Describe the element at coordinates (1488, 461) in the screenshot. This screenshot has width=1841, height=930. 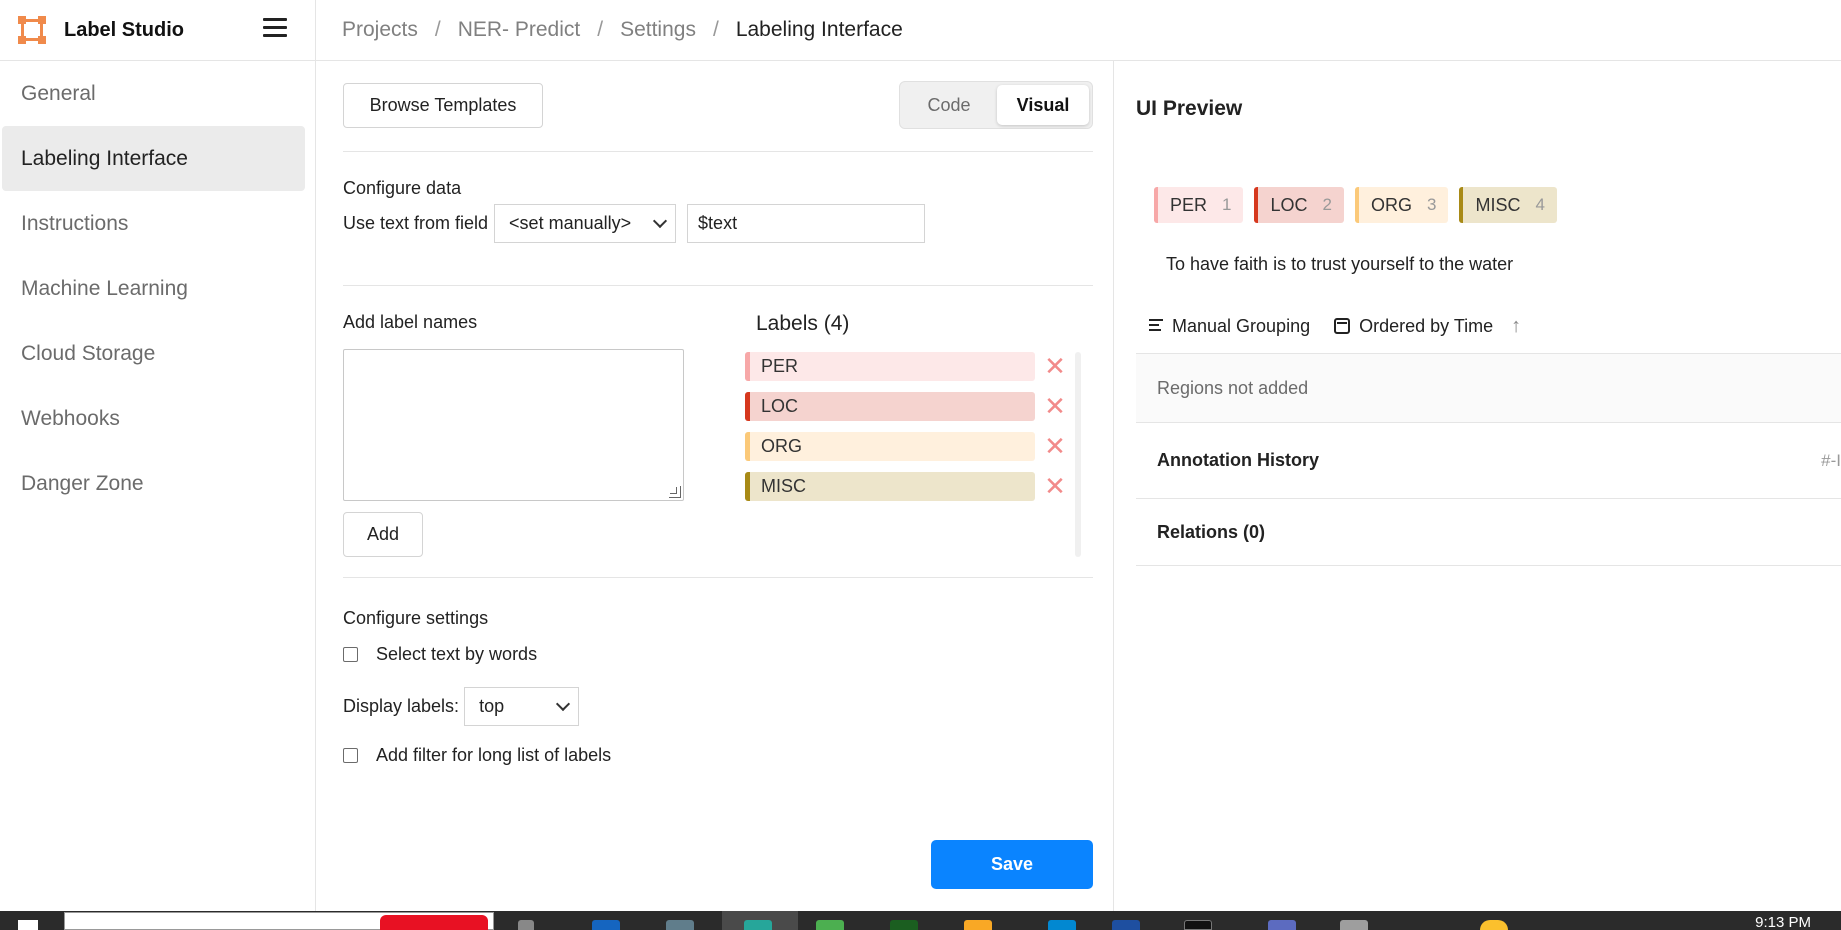
I see `annotation-history-section: Annotation History #-I` at that location.